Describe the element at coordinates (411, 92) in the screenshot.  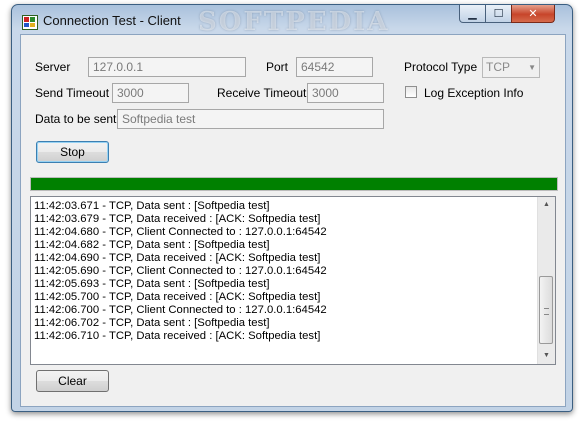
I see `log-exception-checkbox` at that location.